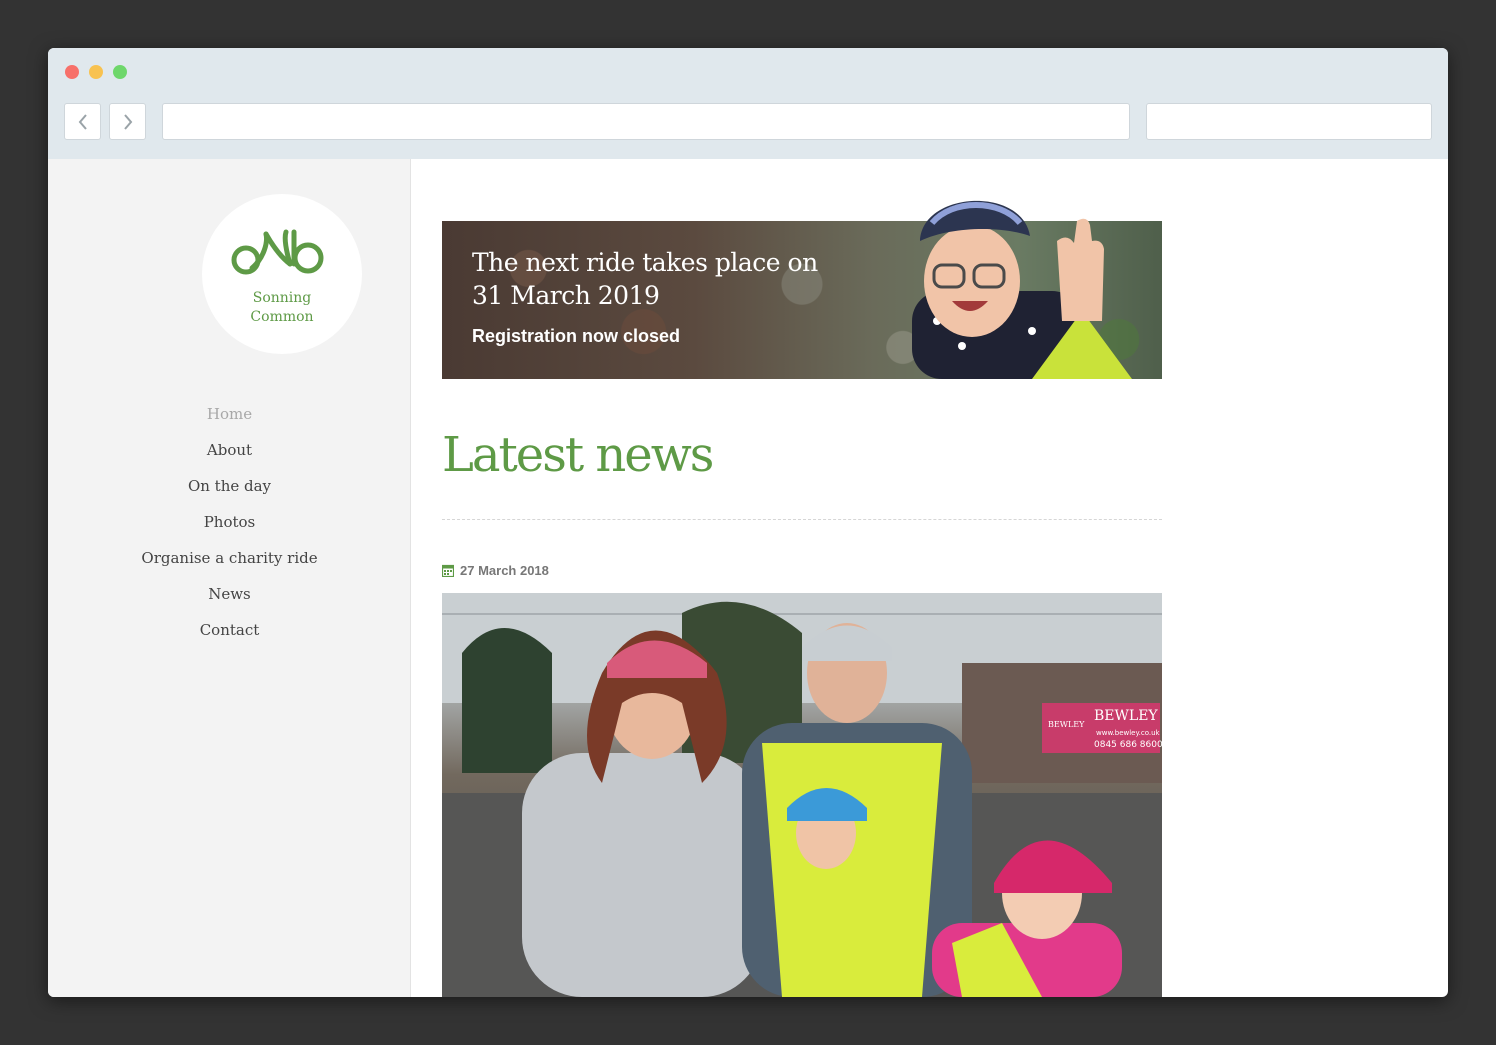 This screenshot has width=1496, height=1045. What do you see at coordinates (566, 295) in the screenshot?
I see `banner-title-line2: 31 March 2019` at bounding box center [566, 295].